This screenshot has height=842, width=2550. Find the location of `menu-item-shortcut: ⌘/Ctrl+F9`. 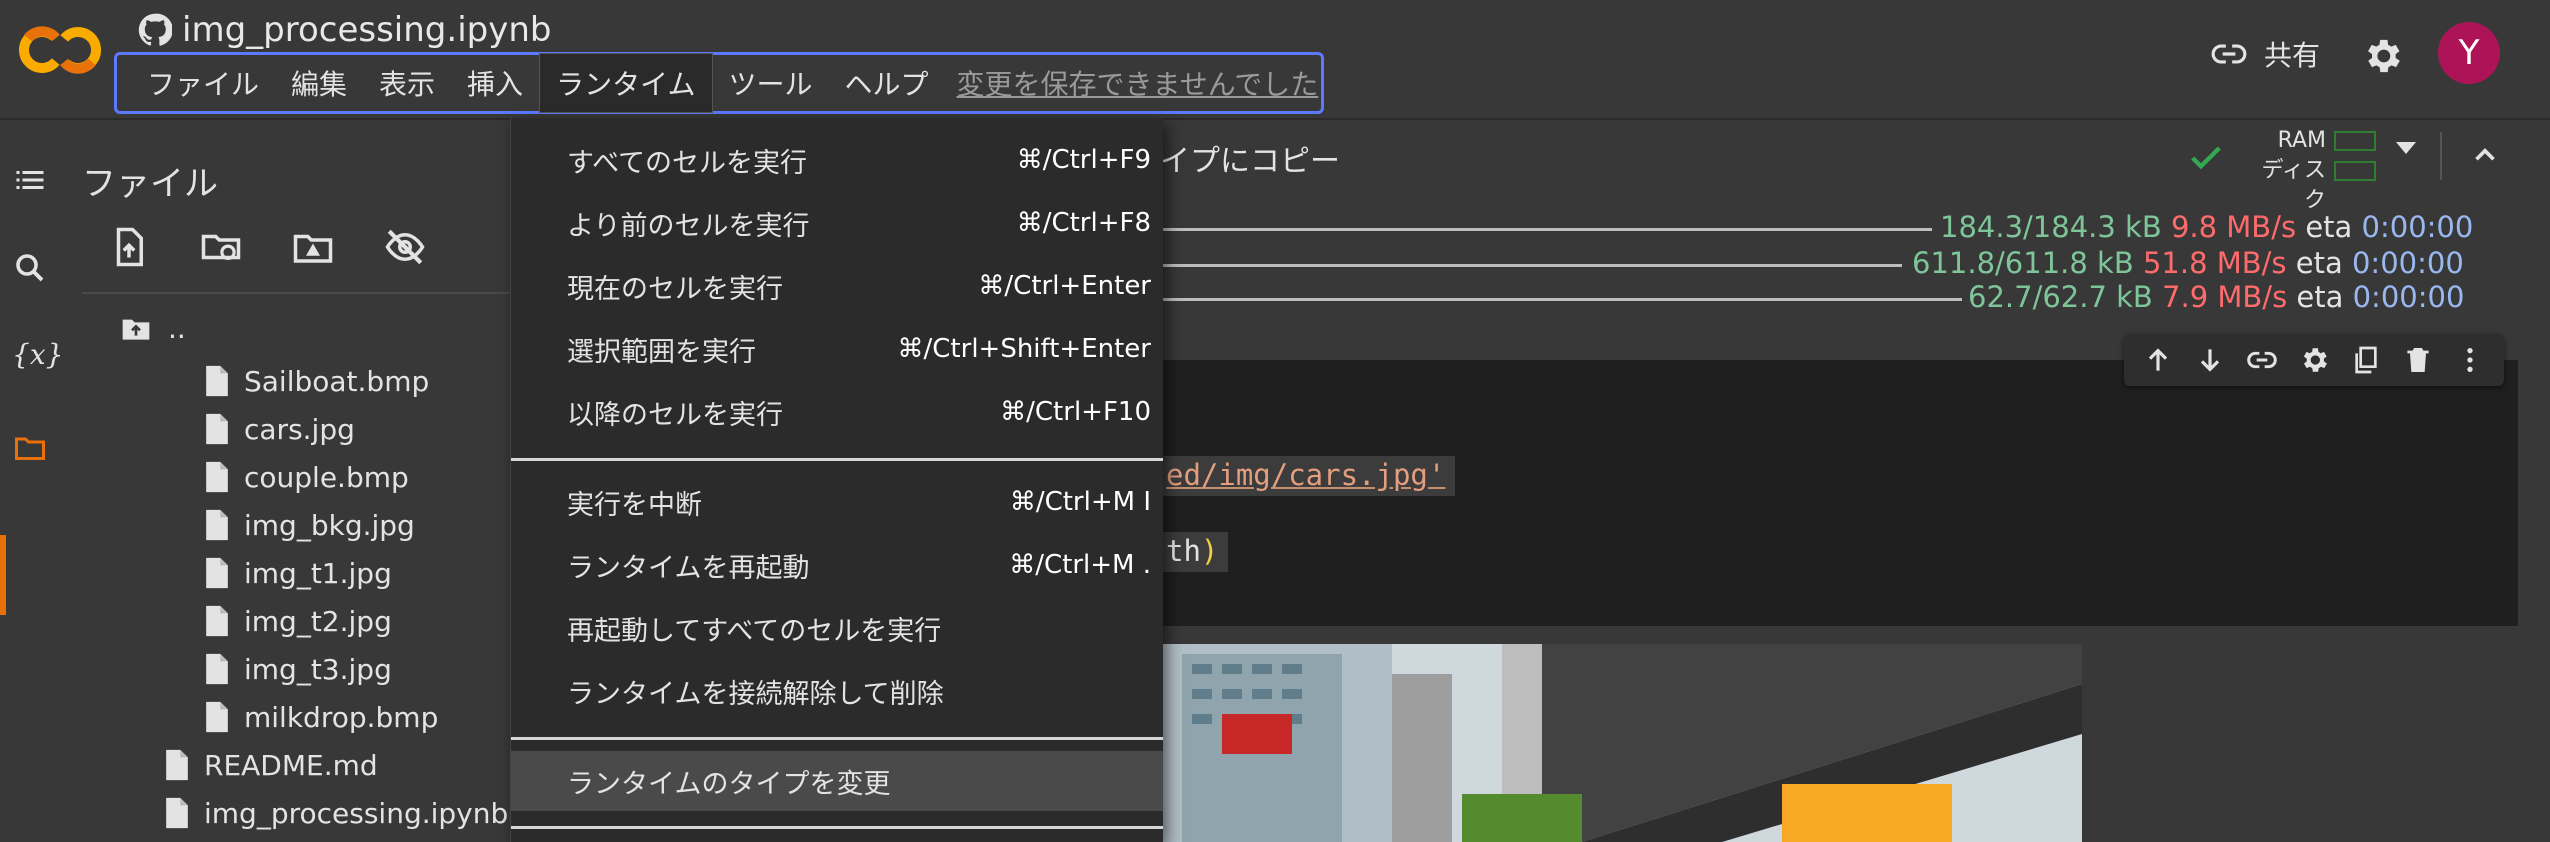

menu-item-shortcut: ⌘/Ctrl+F9 is located at coordinates (1083, 160).